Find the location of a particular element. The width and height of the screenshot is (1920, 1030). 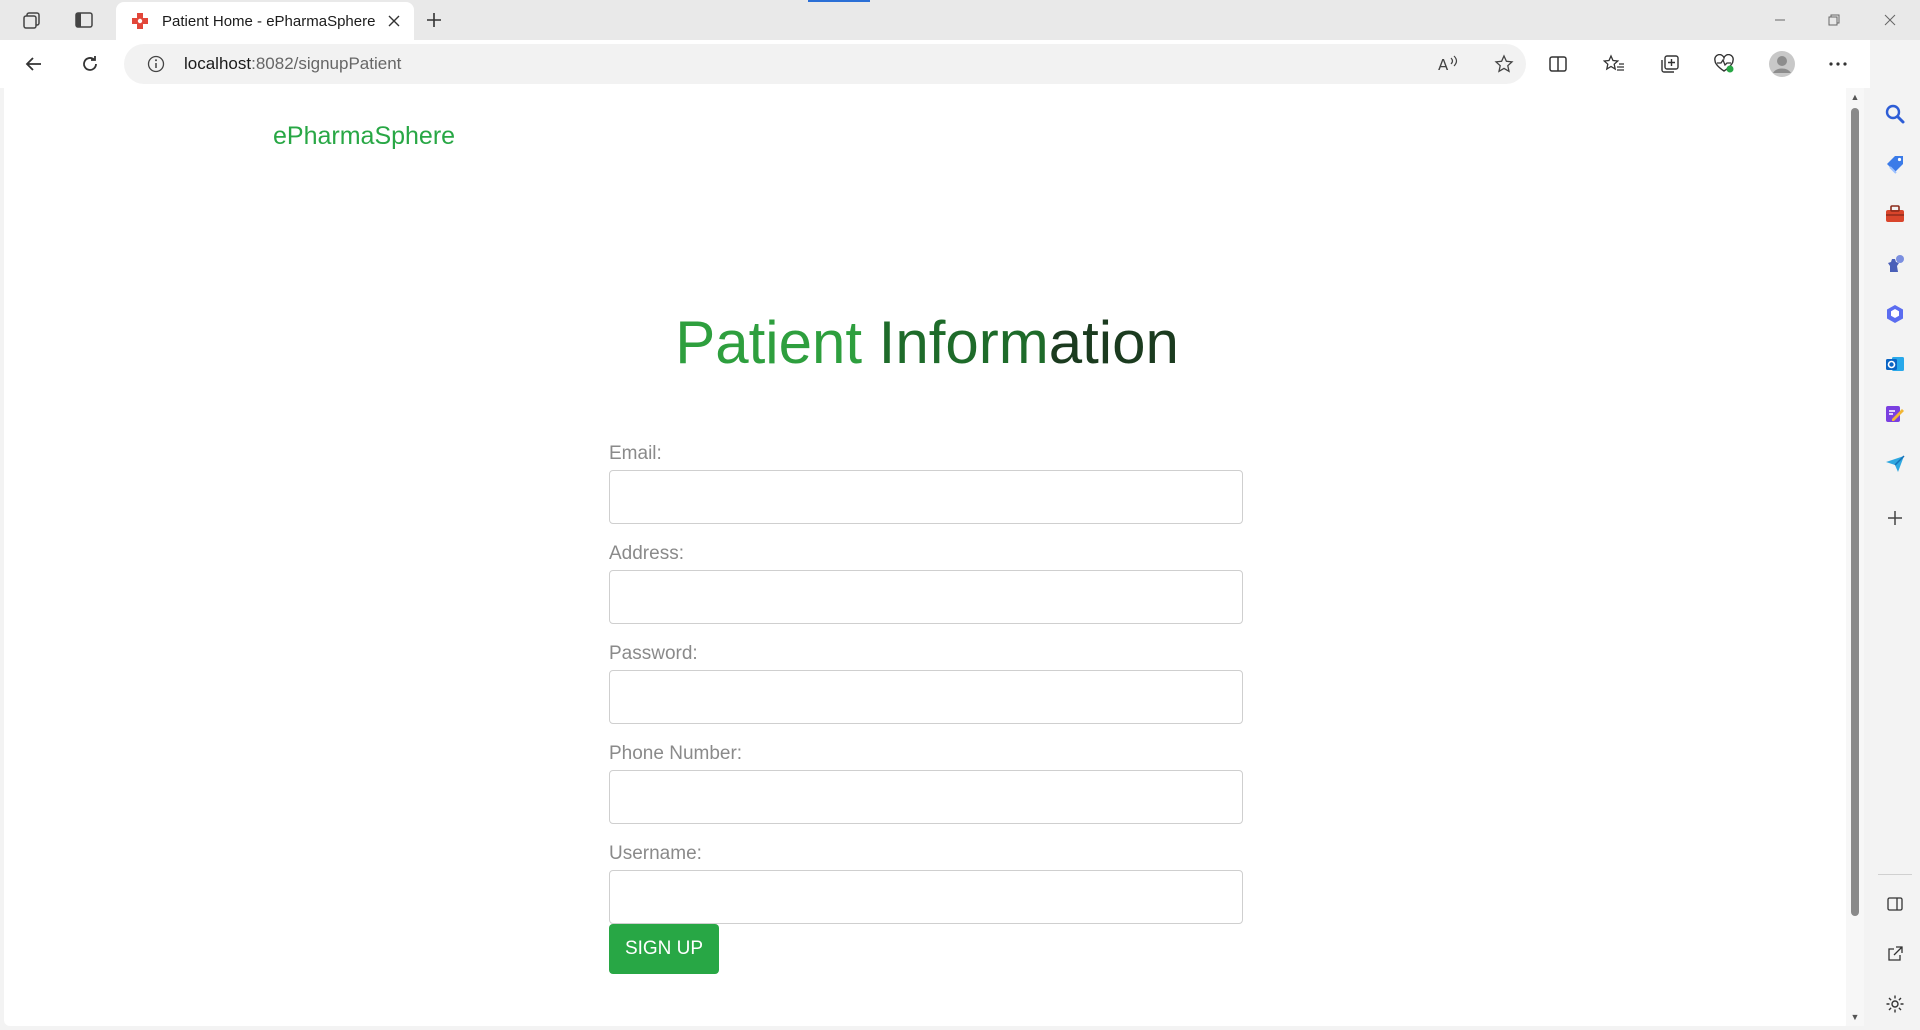

scroll-thumb is located at coordinates (1855, 512).